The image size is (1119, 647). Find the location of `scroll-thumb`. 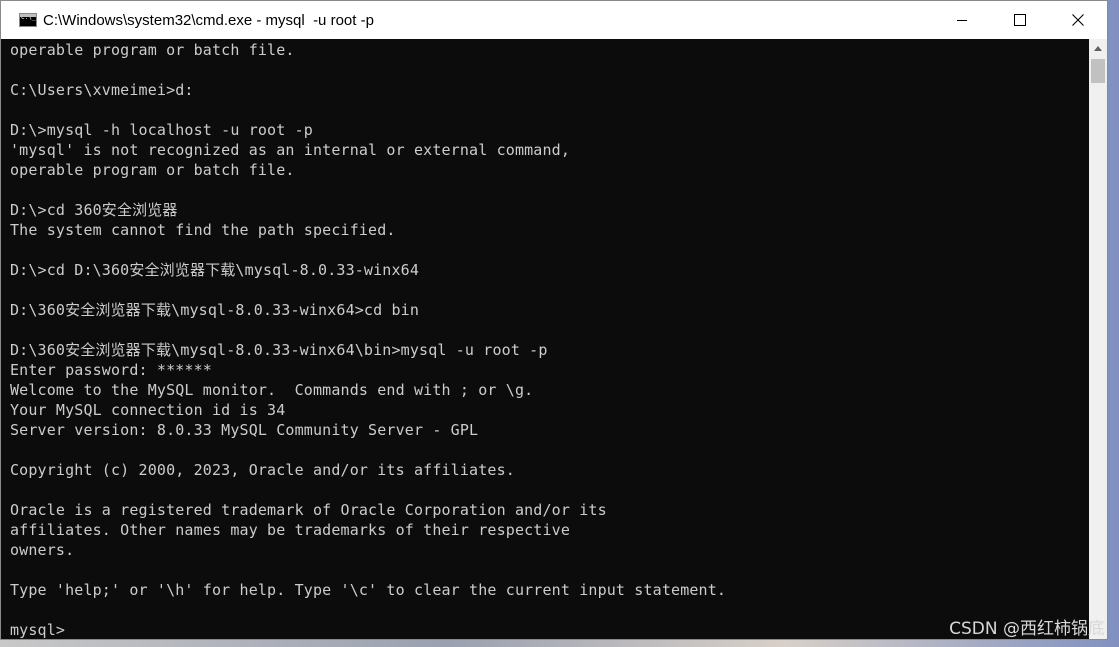

scroll-thumb is located at coordinates (1098, 71).